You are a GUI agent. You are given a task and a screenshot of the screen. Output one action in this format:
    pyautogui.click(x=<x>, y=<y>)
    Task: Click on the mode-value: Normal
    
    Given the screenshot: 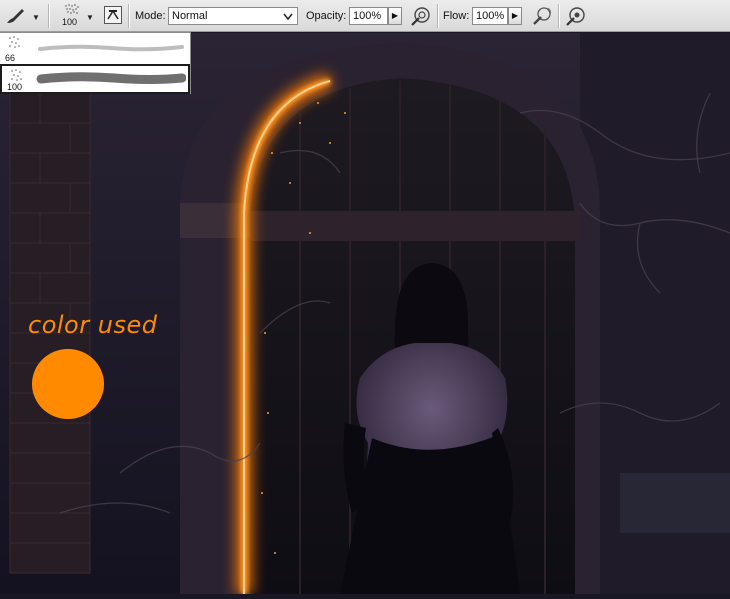 What is the action you would take?
    pyautogui.click(x=190, y=16)
    